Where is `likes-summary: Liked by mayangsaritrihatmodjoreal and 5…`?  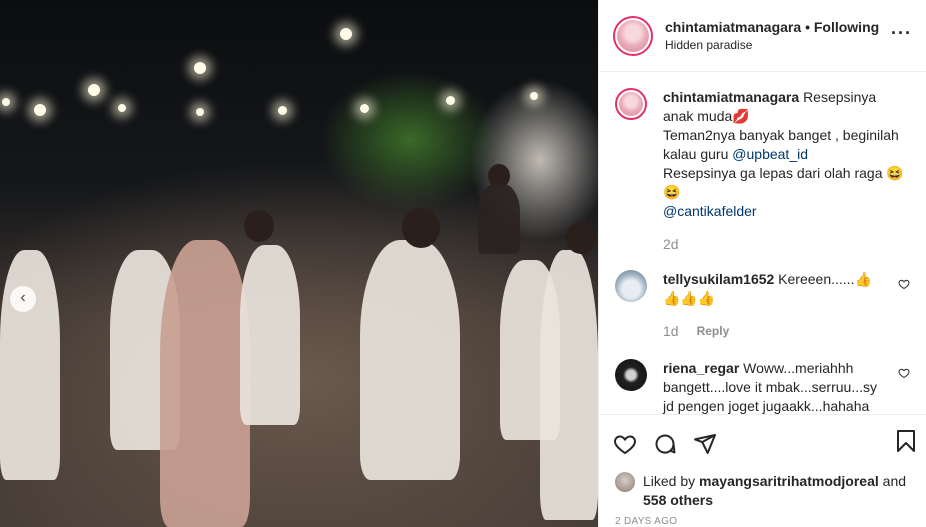 likes-summary: Liked by mayangsaritrihatmodjoreal and 5… is located at coordinates (762, 491).